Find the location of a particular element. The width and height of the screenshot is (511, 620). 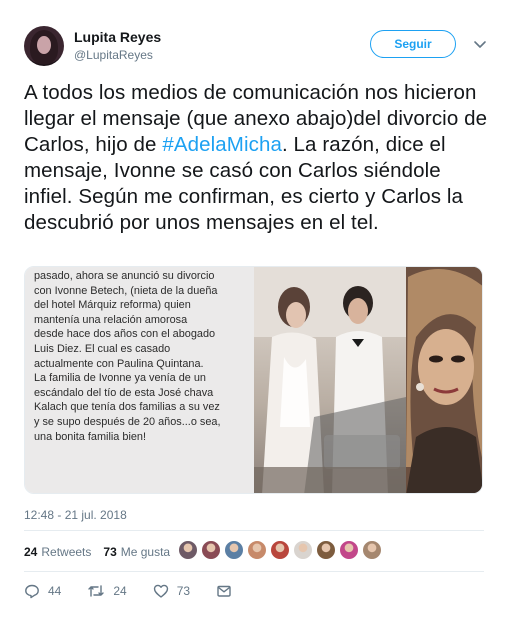

envelope-icon is located at coordinates (224, 591).